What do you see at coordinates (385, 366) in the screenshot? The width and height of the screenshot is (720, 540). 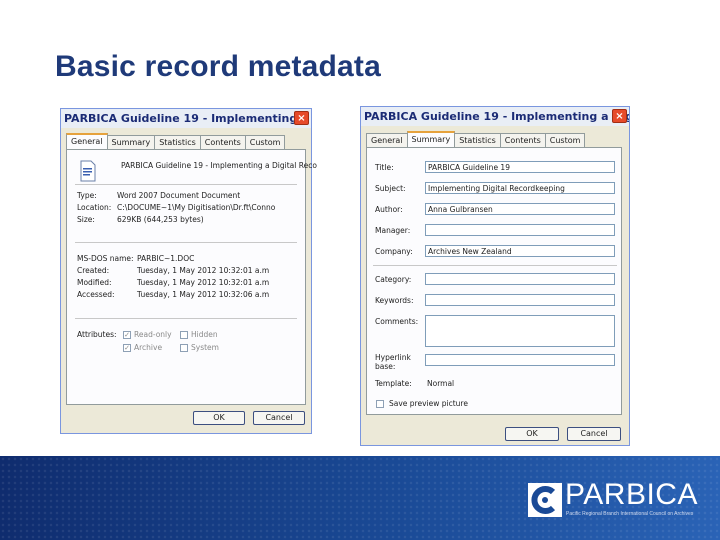 I see `hyperlink-base-label: base:` at bounding box center [385, 366].